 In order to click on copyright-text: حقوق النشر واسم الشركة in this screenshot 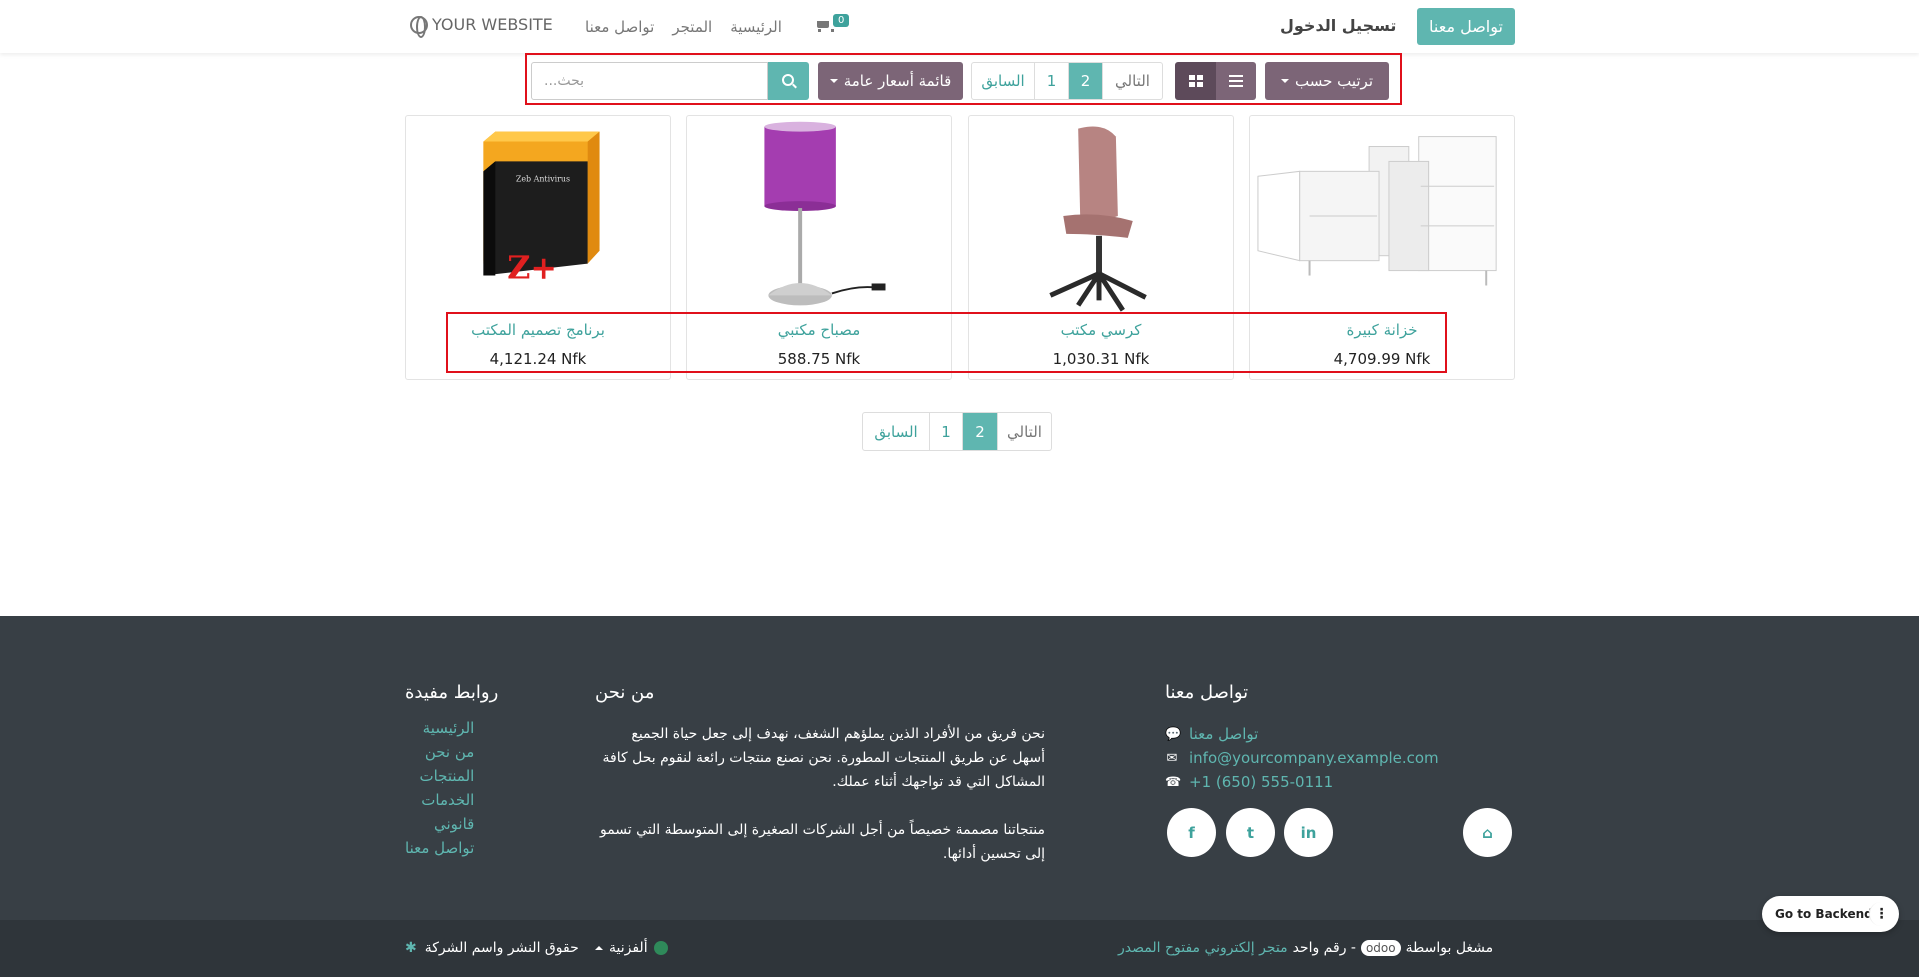, I will do `click(501, 948)`.